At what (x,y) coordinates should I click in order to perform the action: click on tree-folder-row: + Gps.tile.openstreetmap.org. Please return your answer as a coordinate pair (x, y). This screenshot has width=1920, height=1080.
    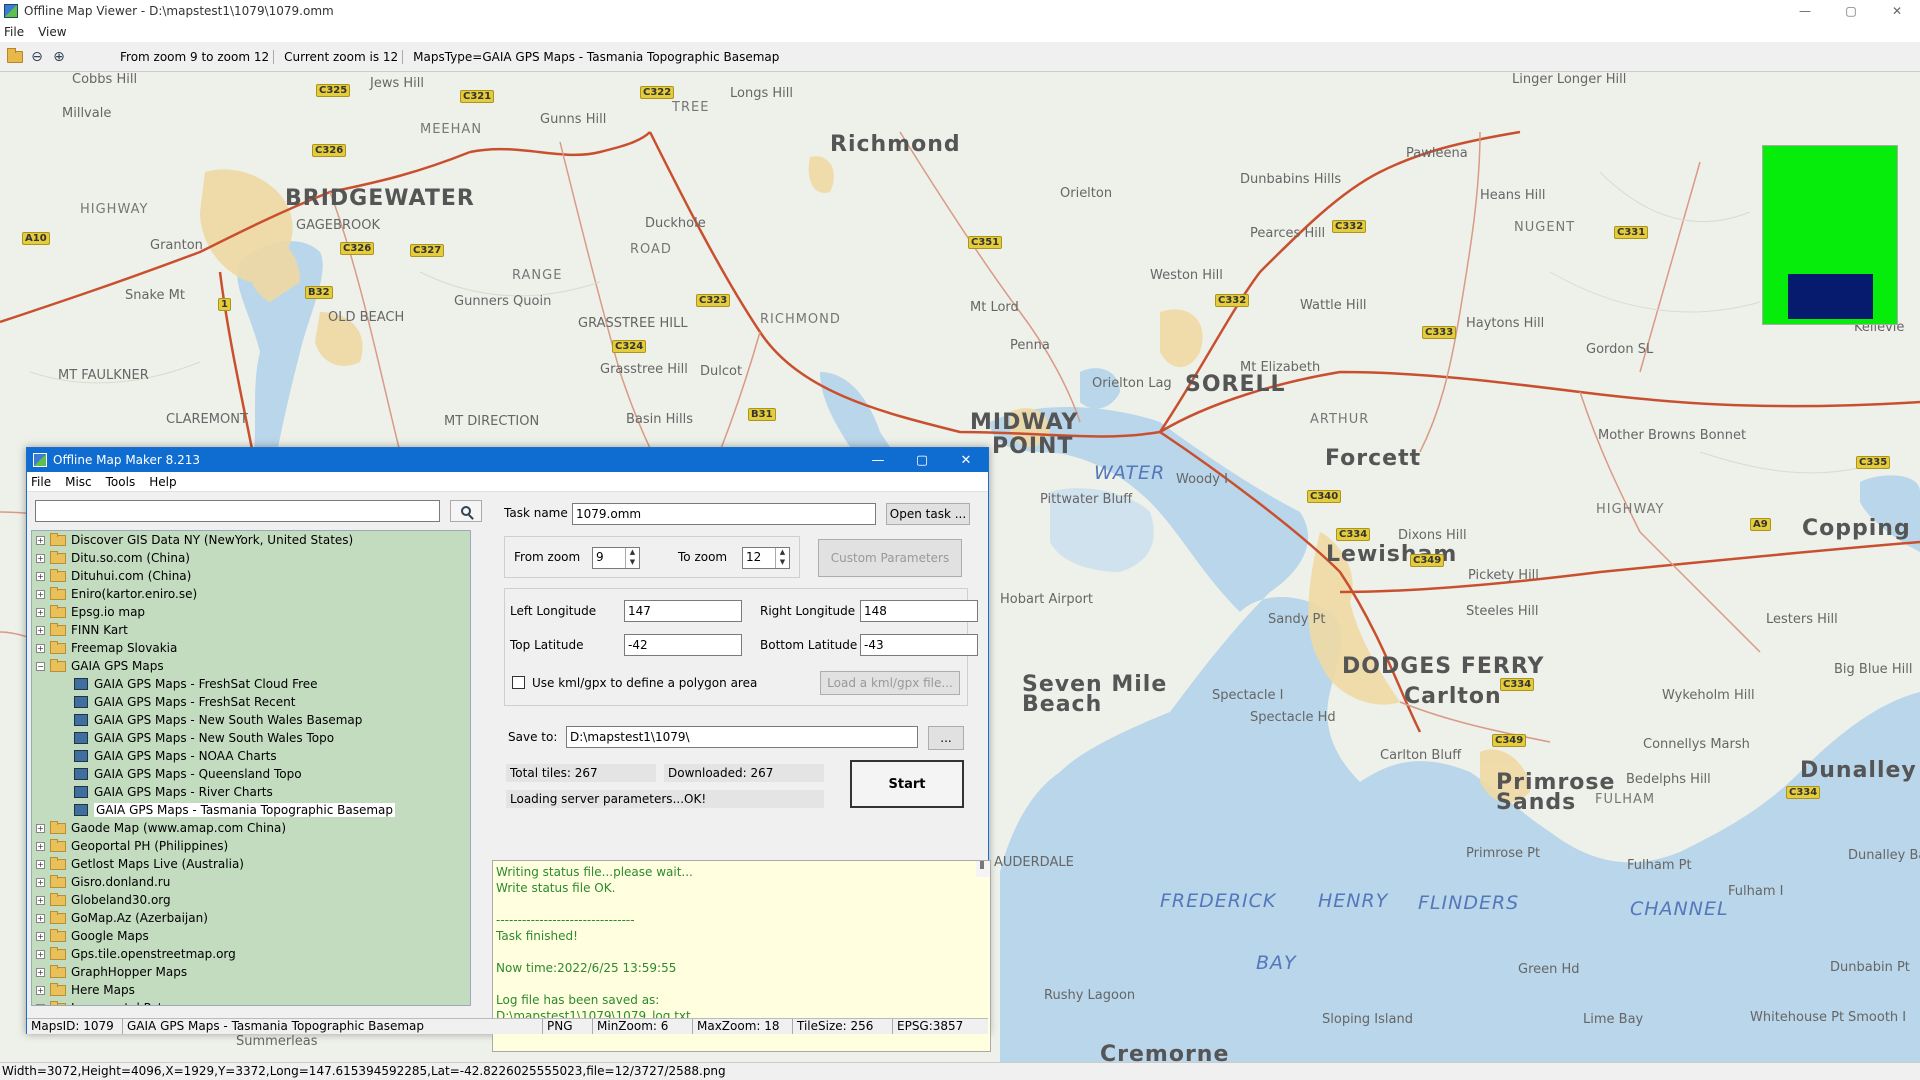
    Looking at the image, I should click on (251, 954).